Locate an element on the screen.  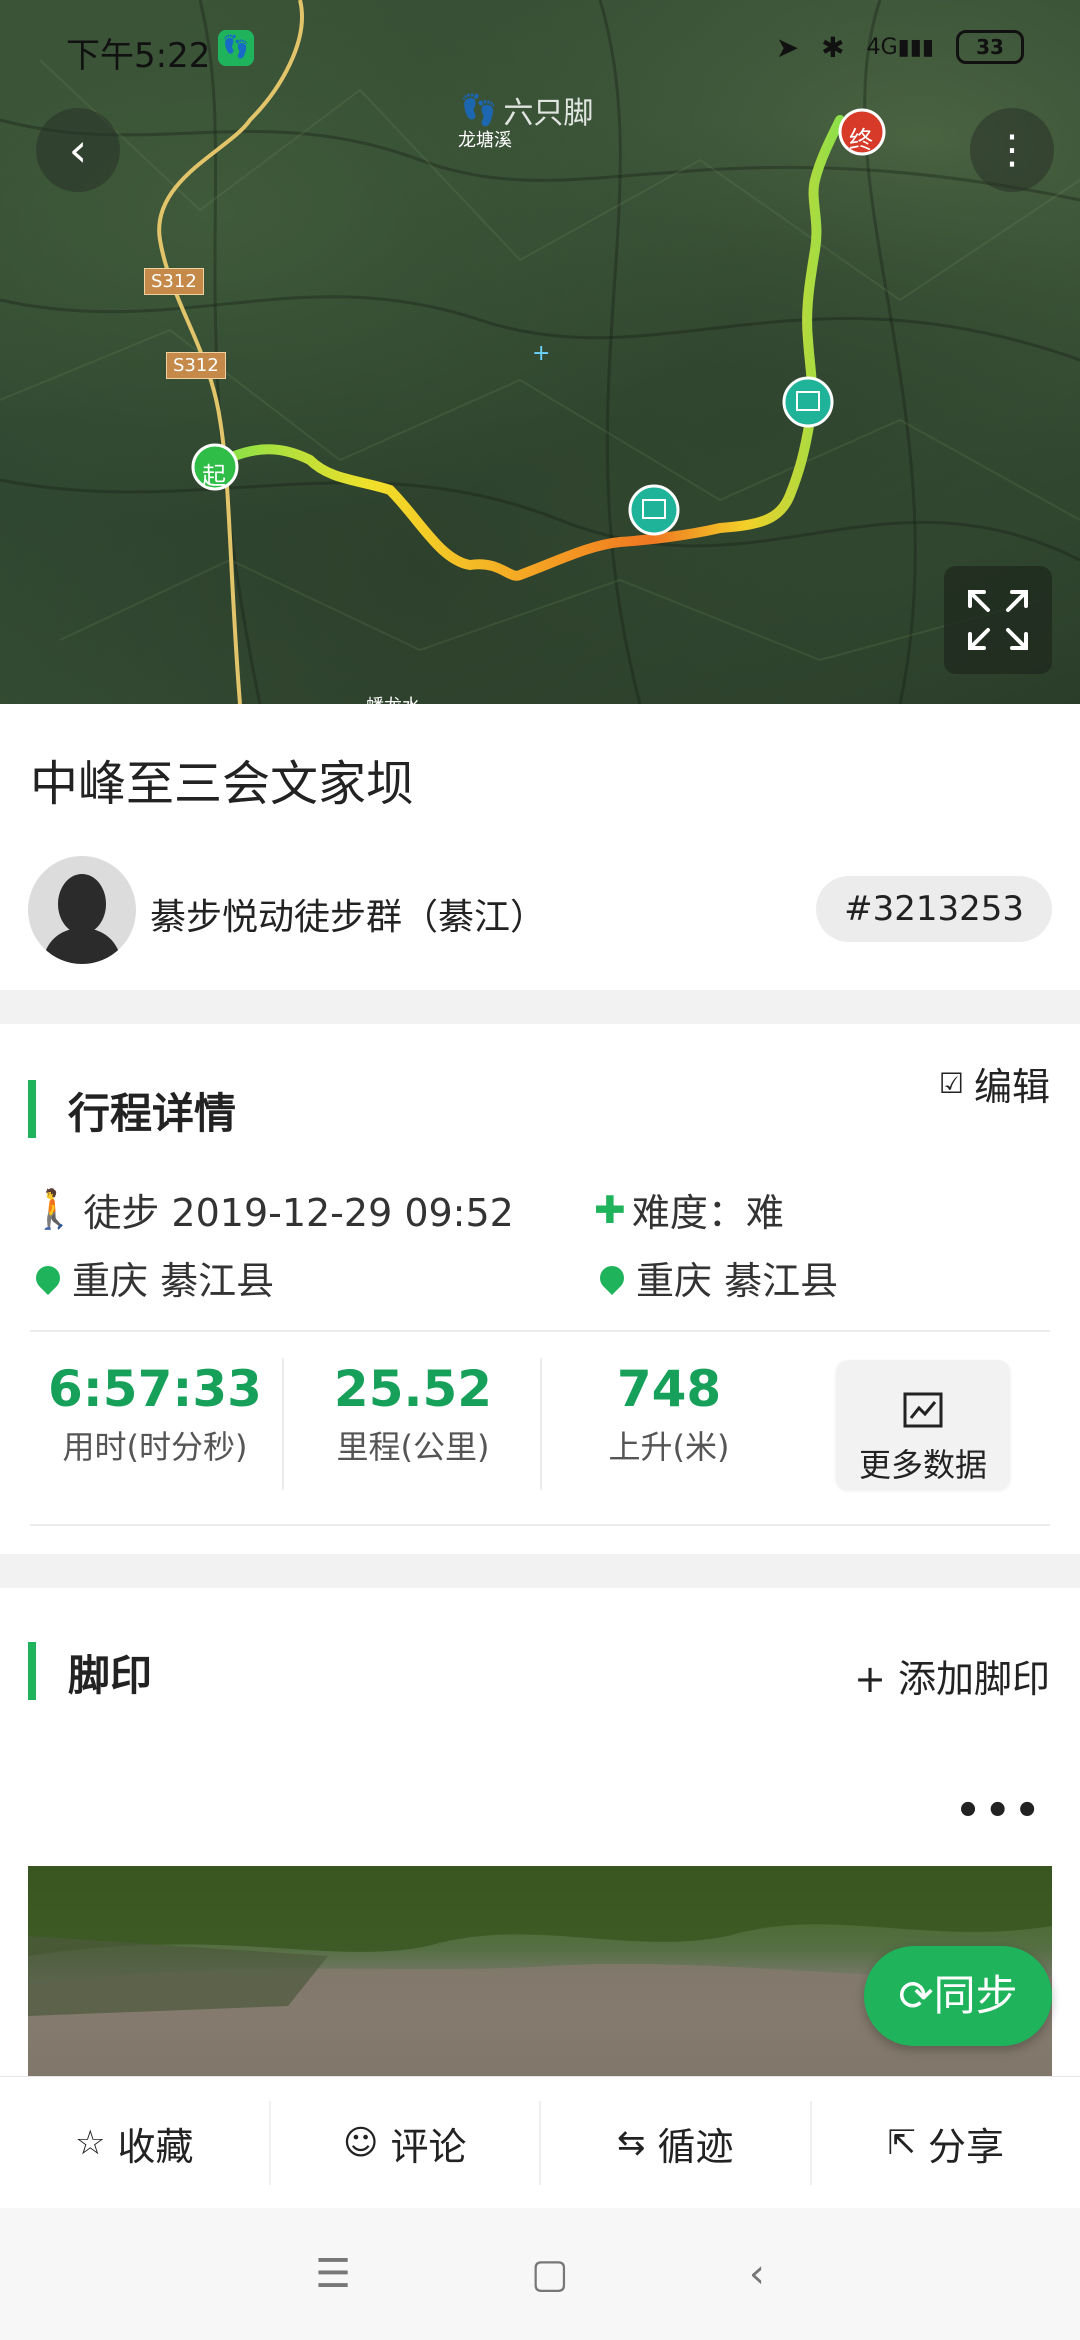
bluetooth-icon: ✱ is located at coordinates (833, 47).